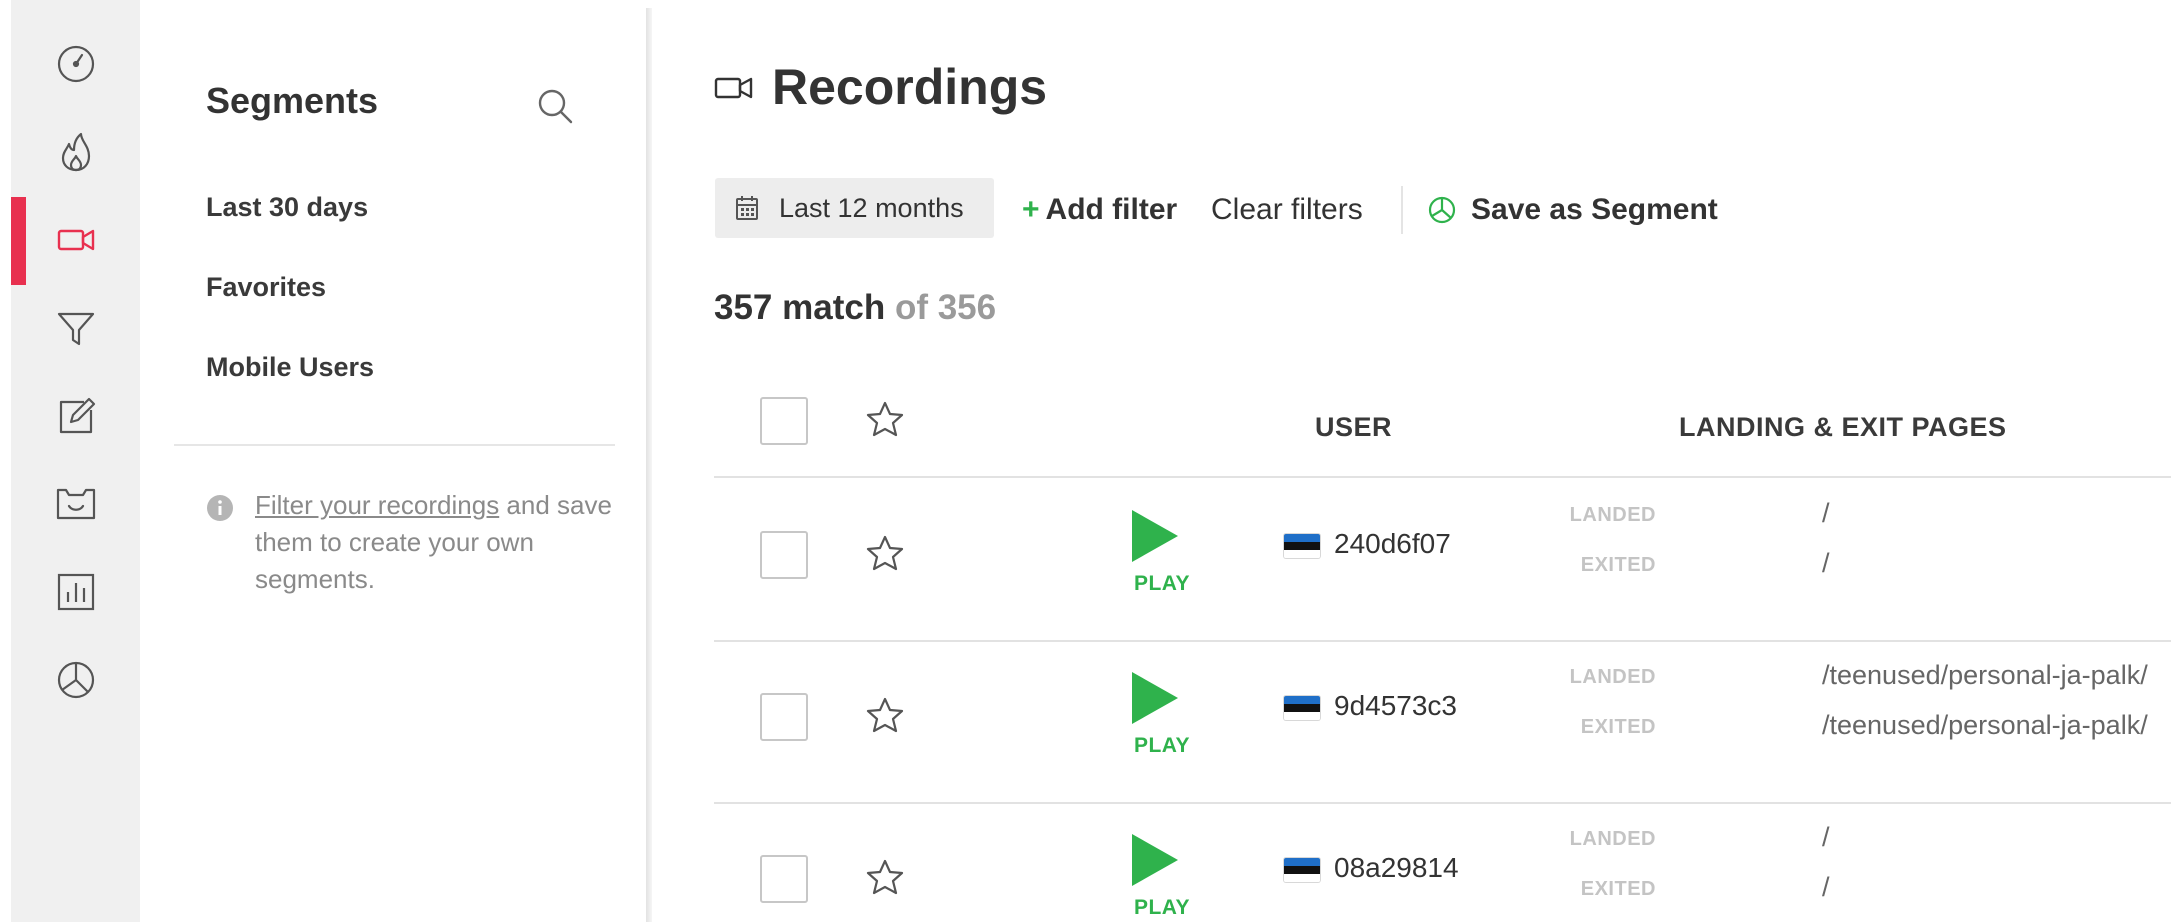 This screenshot has width=2171, height=922. Describe the element at coordinates (945, 307) in the screenshot. I see `match-total: of 356` at that location.